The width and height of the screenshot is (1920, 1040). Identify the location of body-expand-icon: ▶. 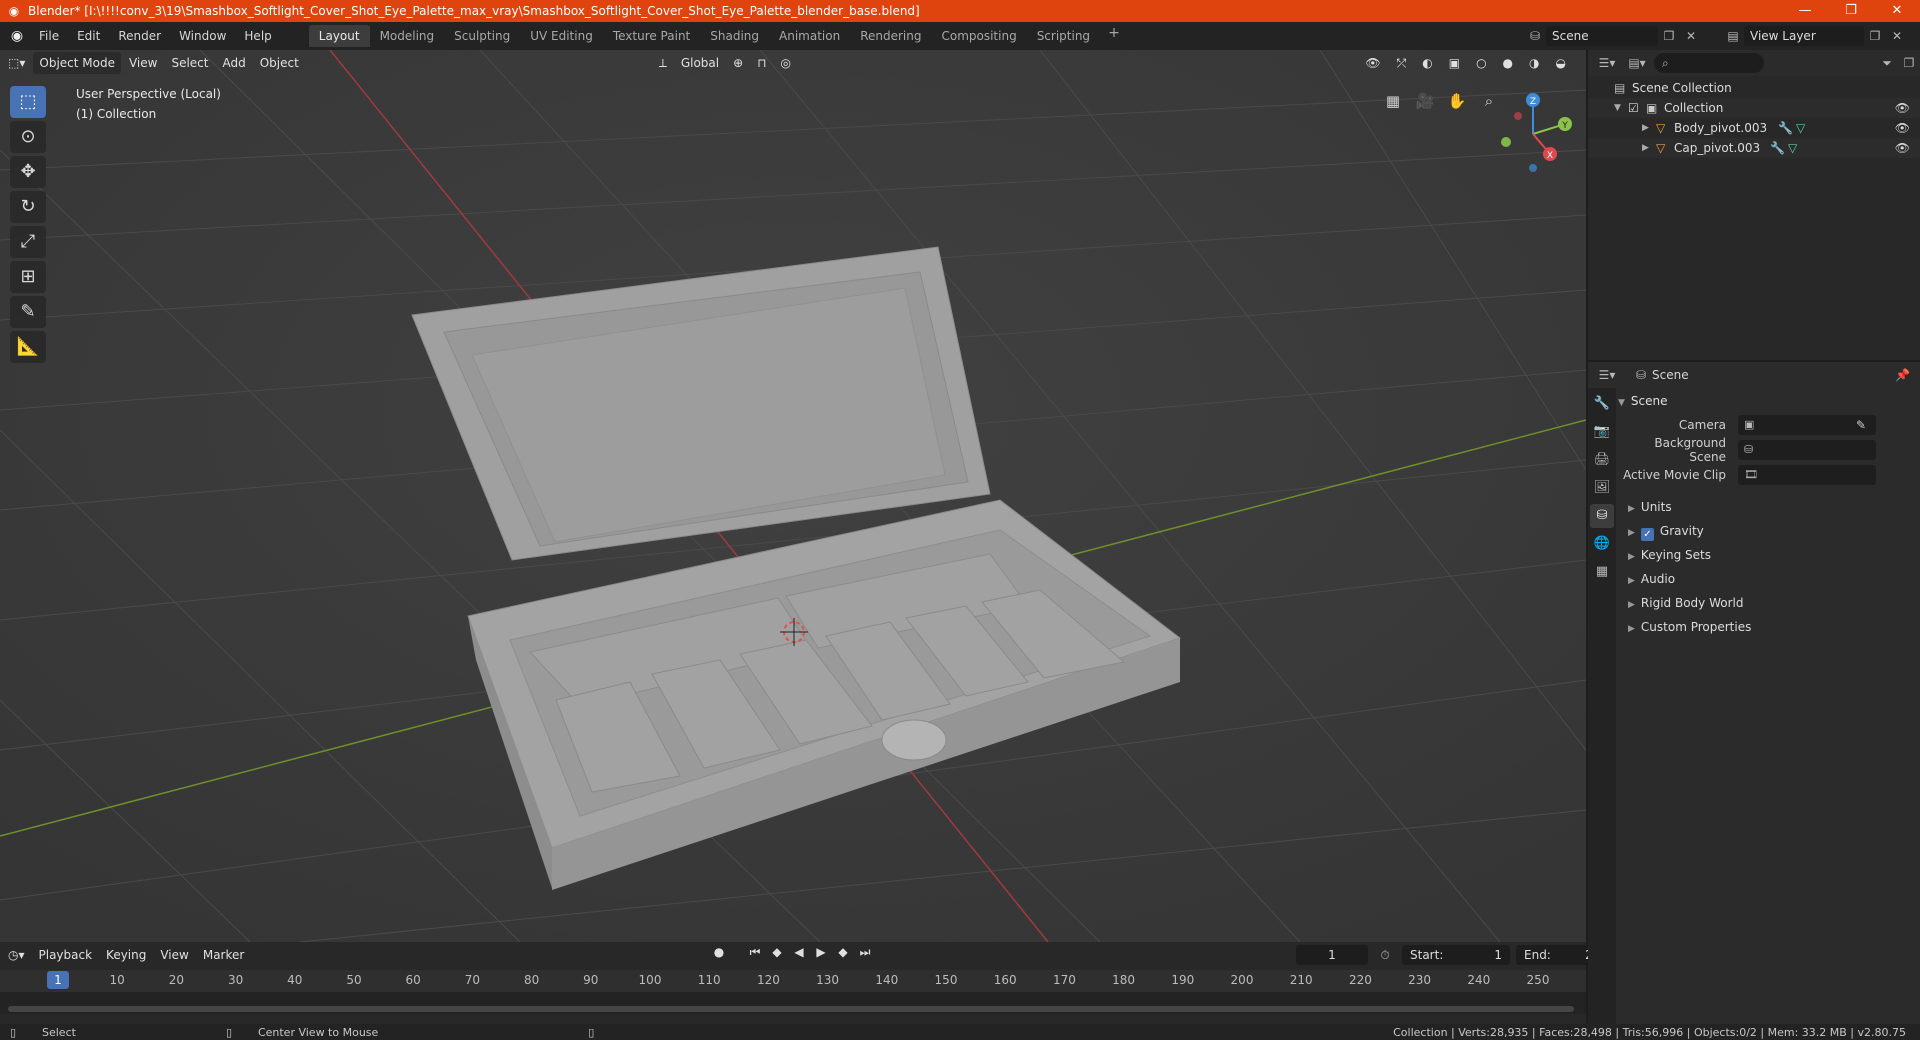
(1649, 128).